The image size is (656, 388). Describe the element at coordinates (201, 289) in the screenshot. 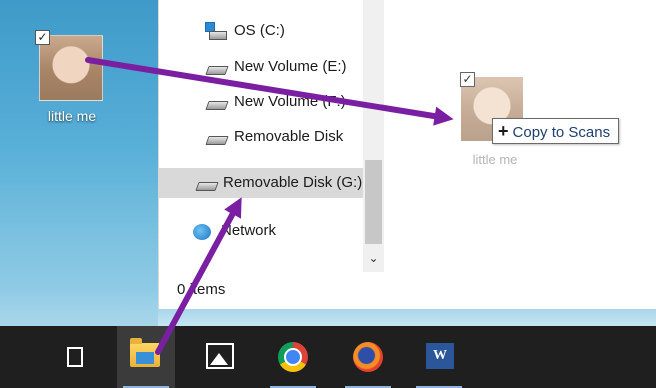

I see `items-count: 0 items` at that location.